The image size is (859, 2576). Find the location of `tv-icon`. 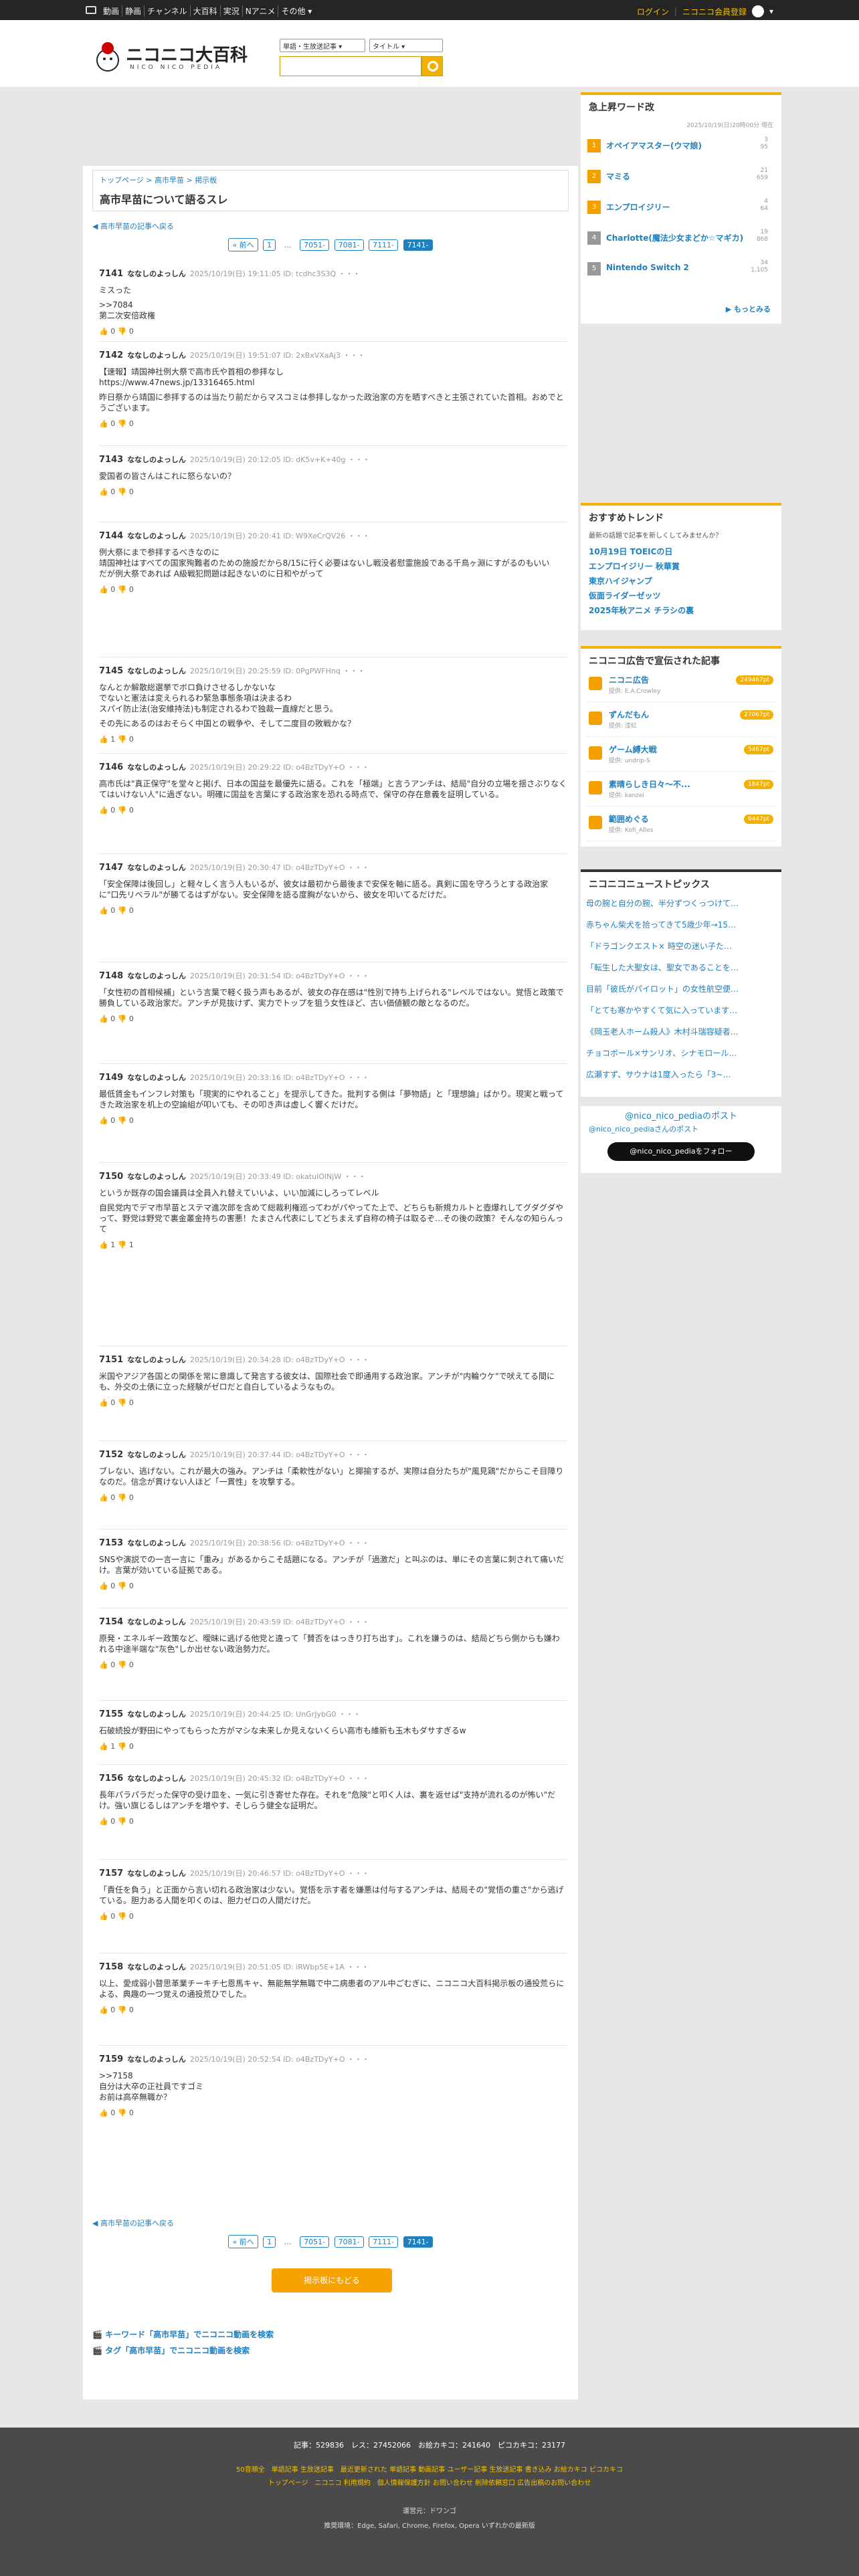

tv-icon is located at coordinates (91, 10).